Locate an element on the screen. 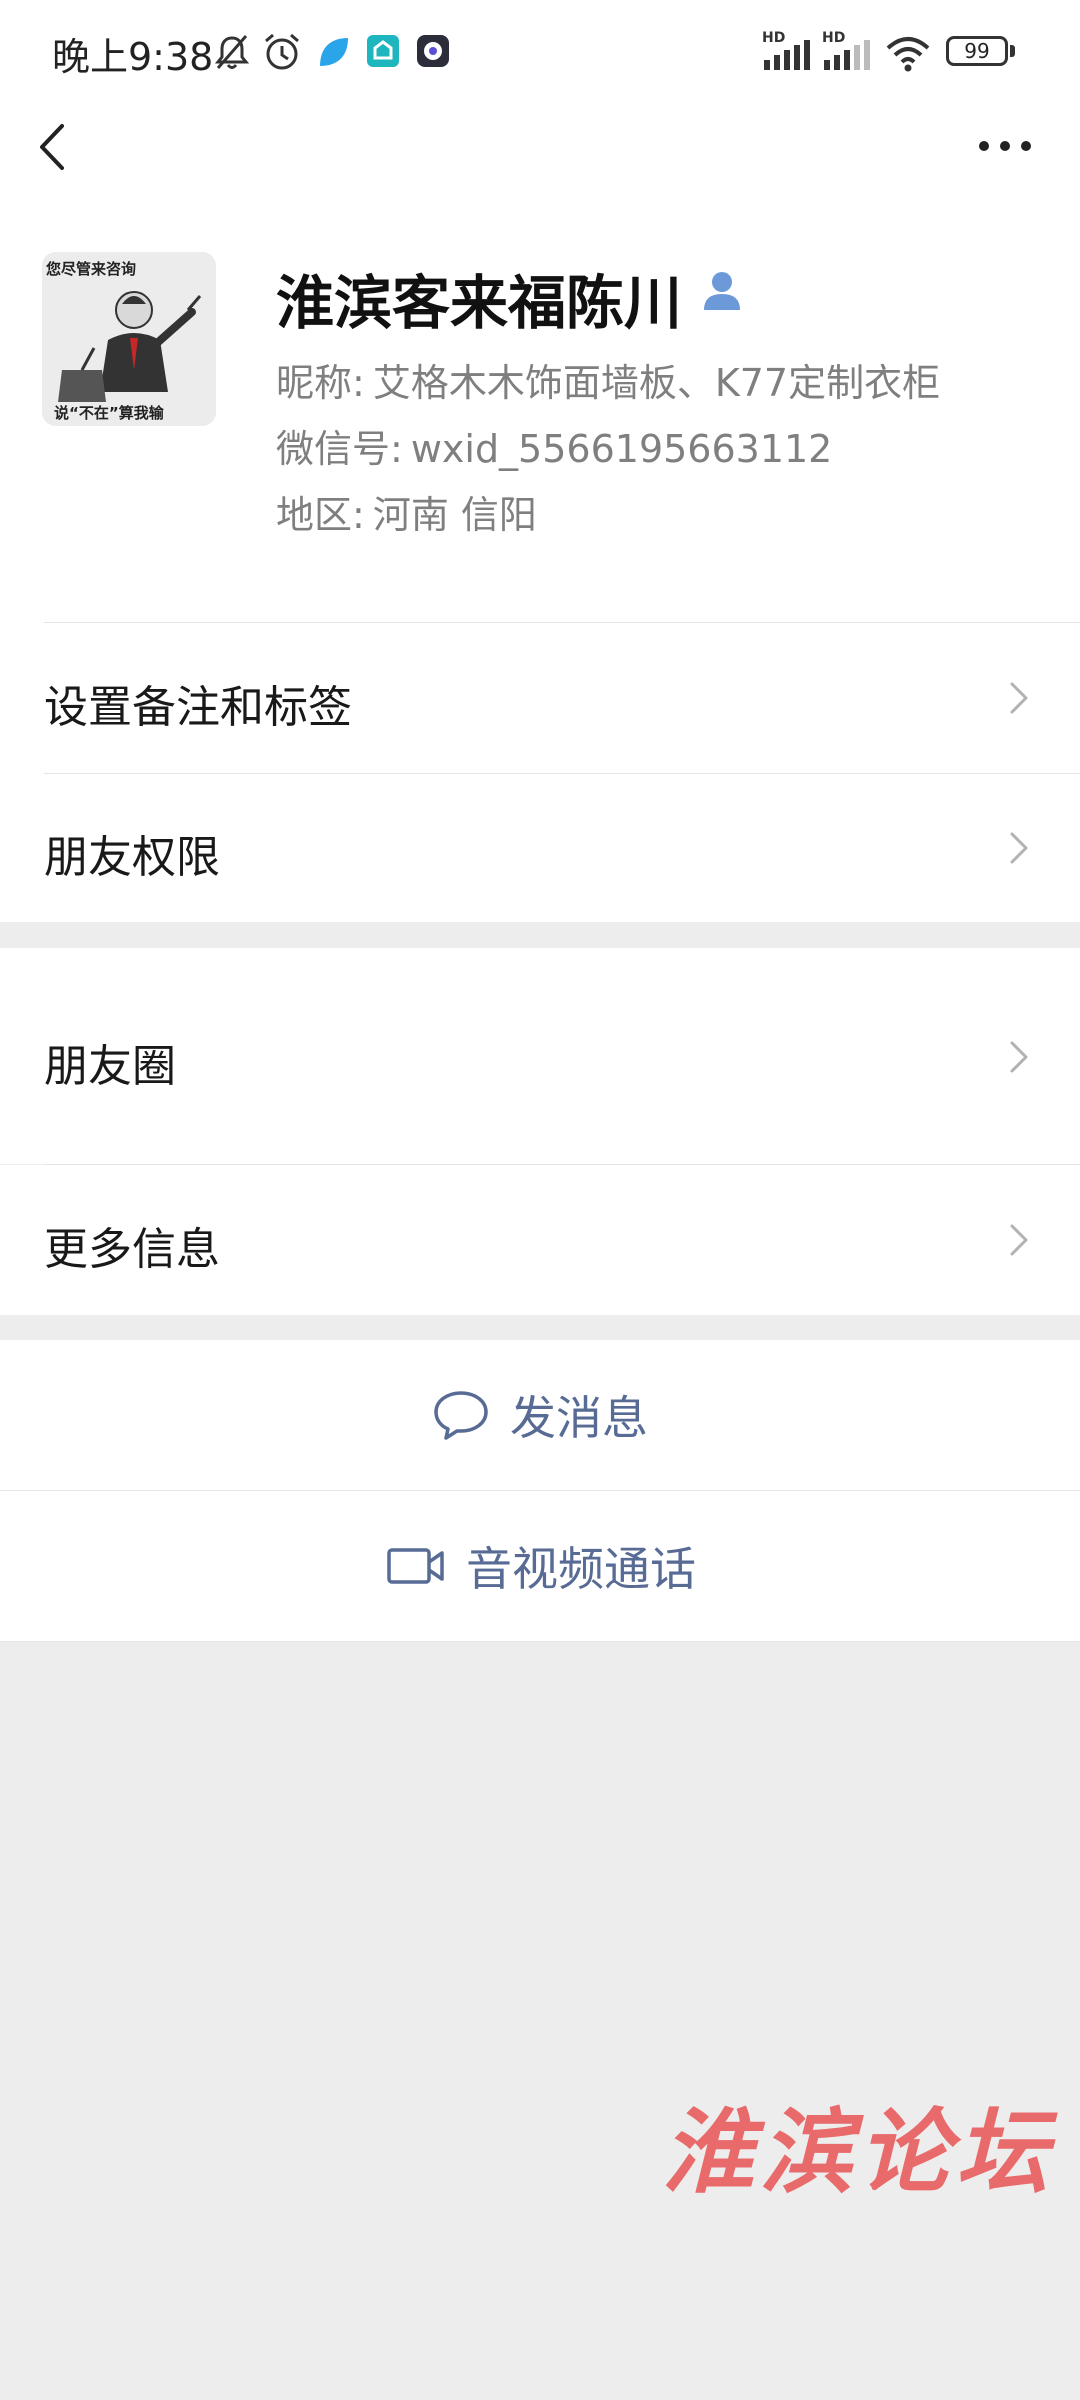  more-info-label: 更多信息 is located at coordinates (132, 1249).